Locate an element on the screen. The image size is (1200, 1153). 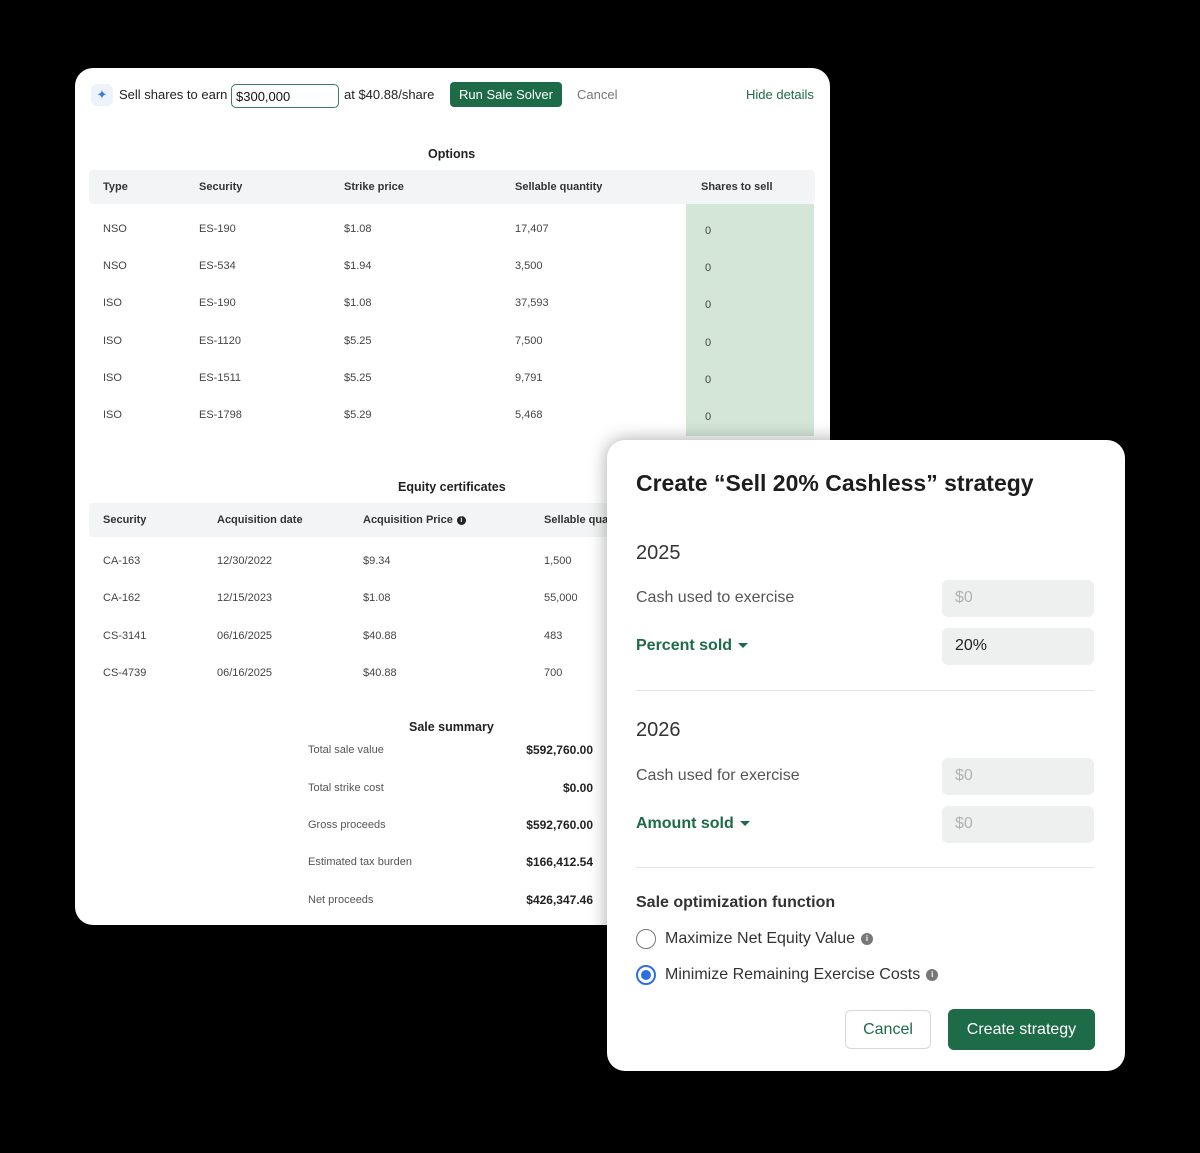
summary-value: $426,347.46 is located at coordinates (559, 900).